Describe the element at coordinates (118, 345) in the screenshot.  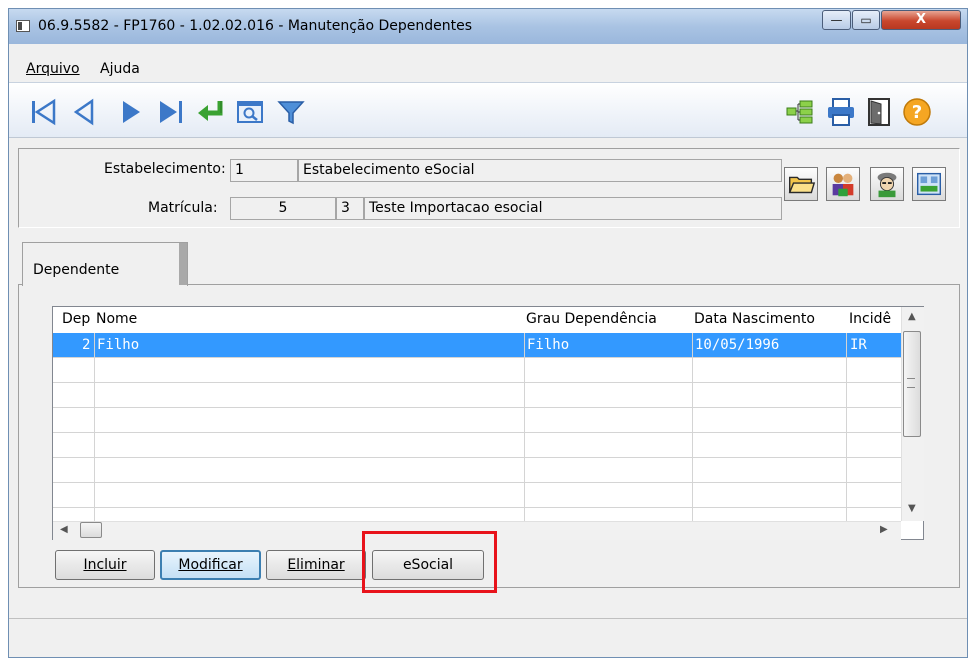
I see `cell-nome: Filho` at that location.